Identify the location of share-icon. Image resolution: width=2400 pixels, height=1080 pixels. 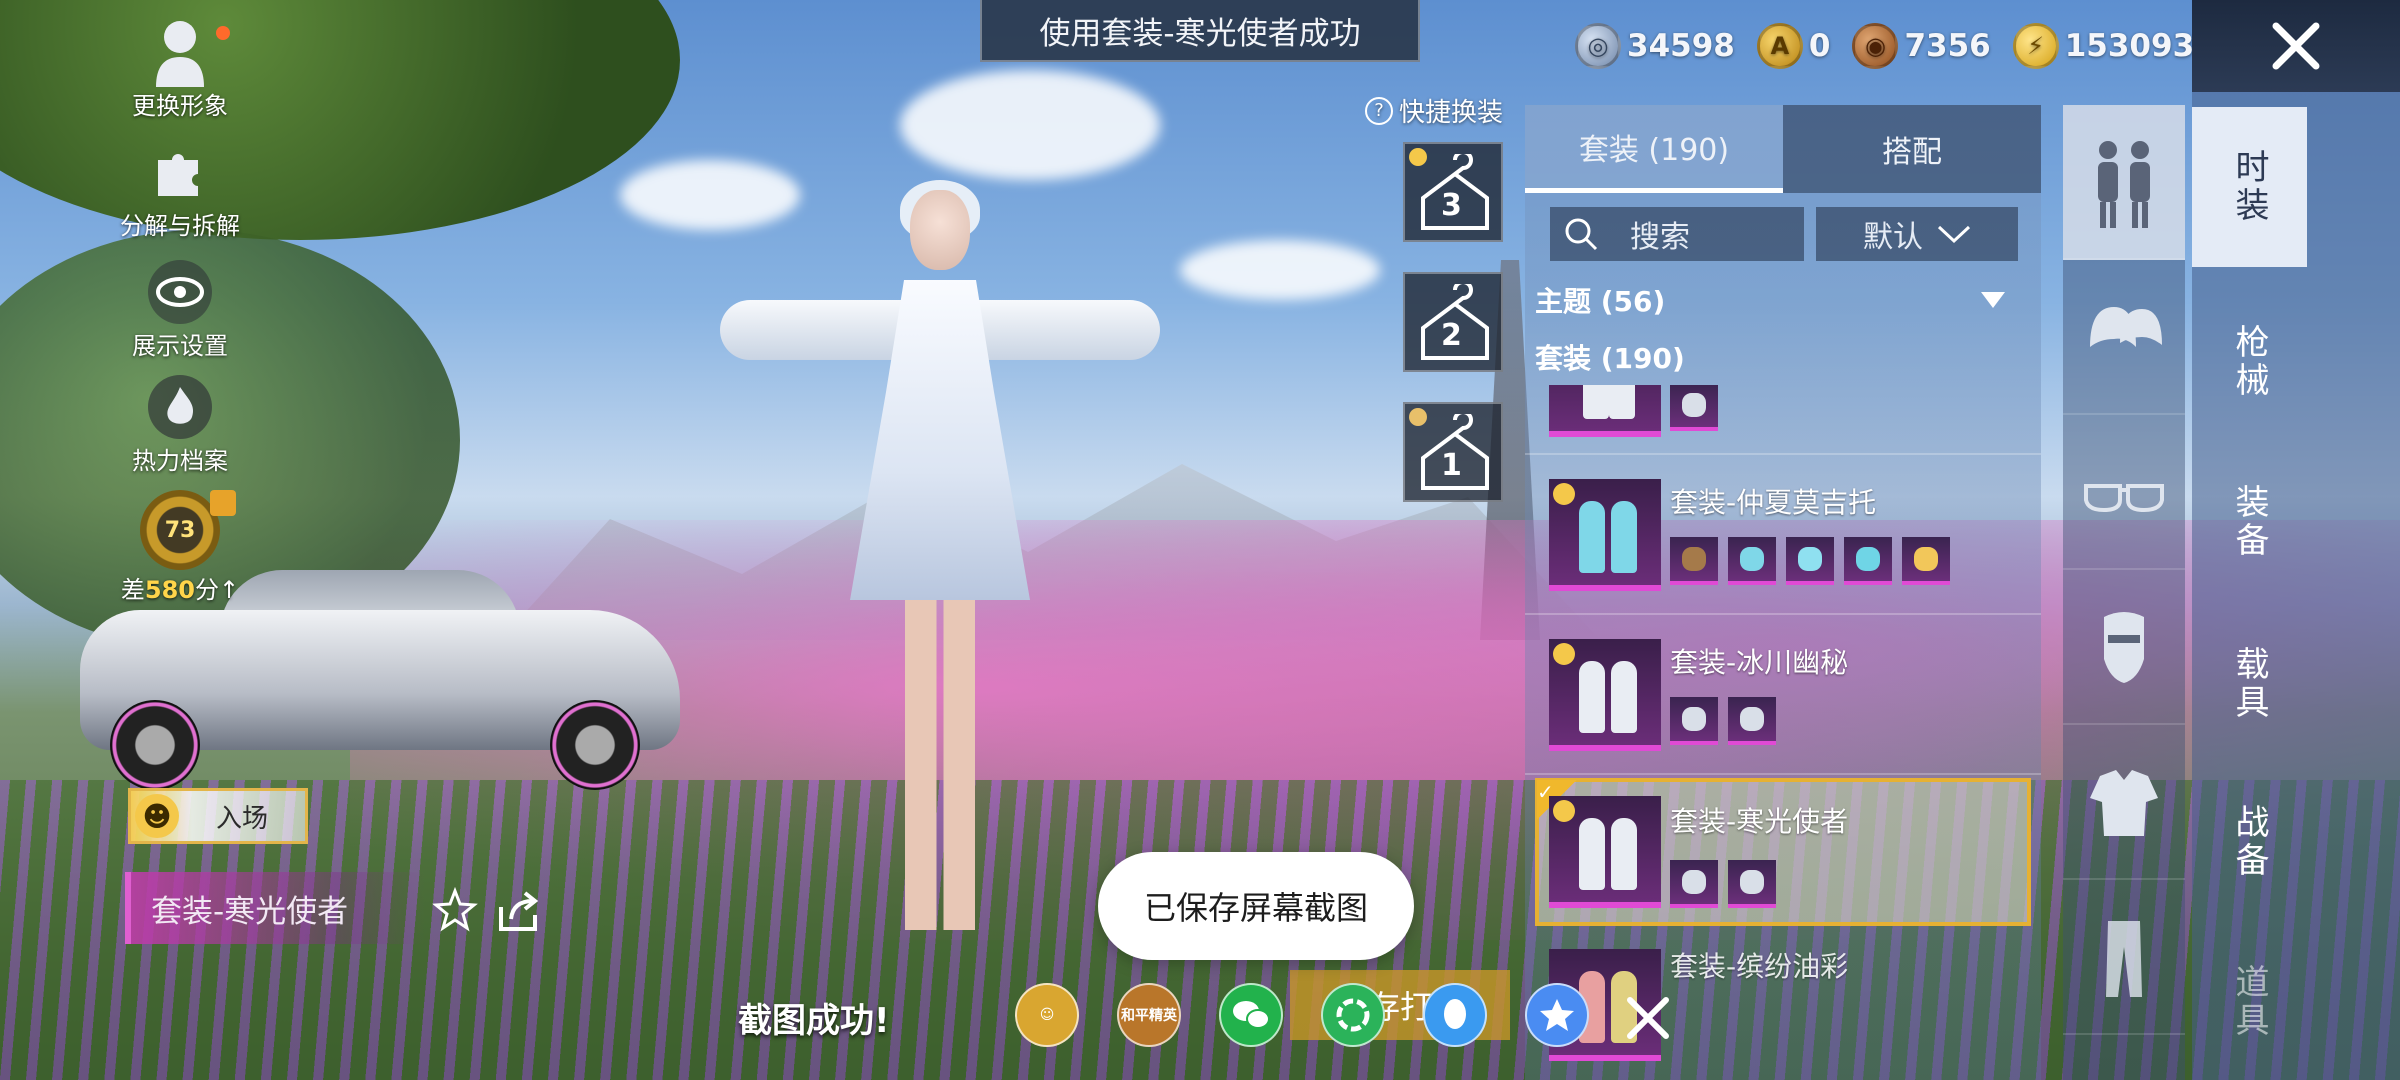
(520, 910).